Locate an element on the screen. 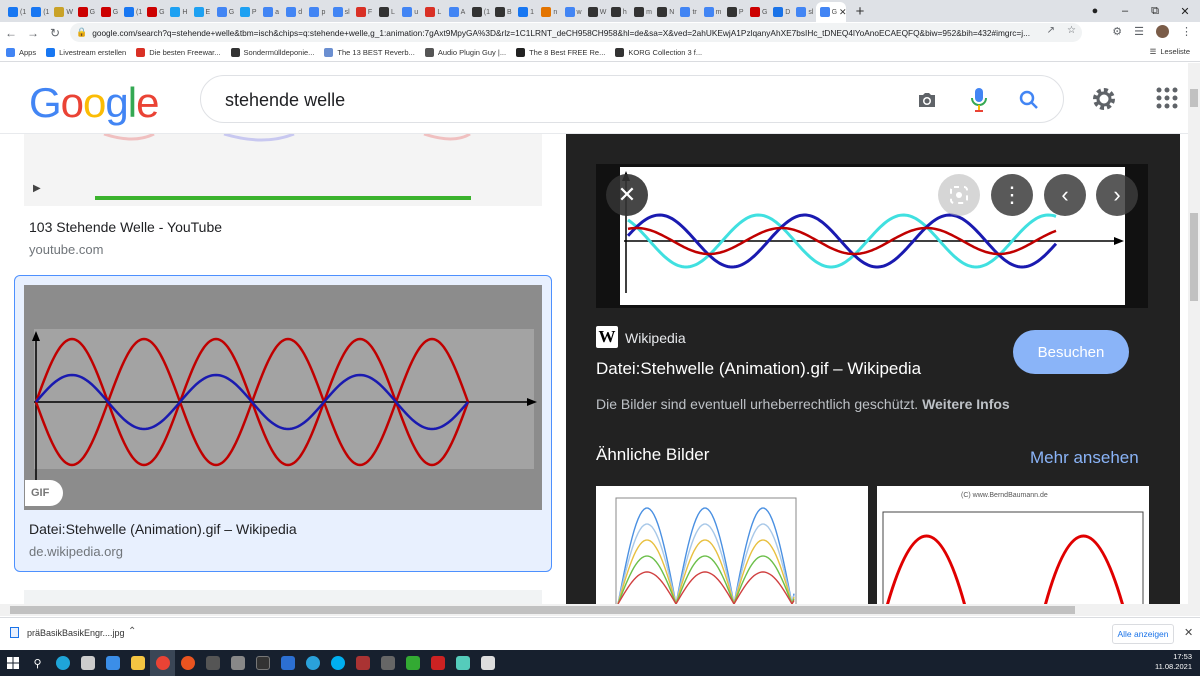  new-tab-button: + is located at coordinates (860, 11).